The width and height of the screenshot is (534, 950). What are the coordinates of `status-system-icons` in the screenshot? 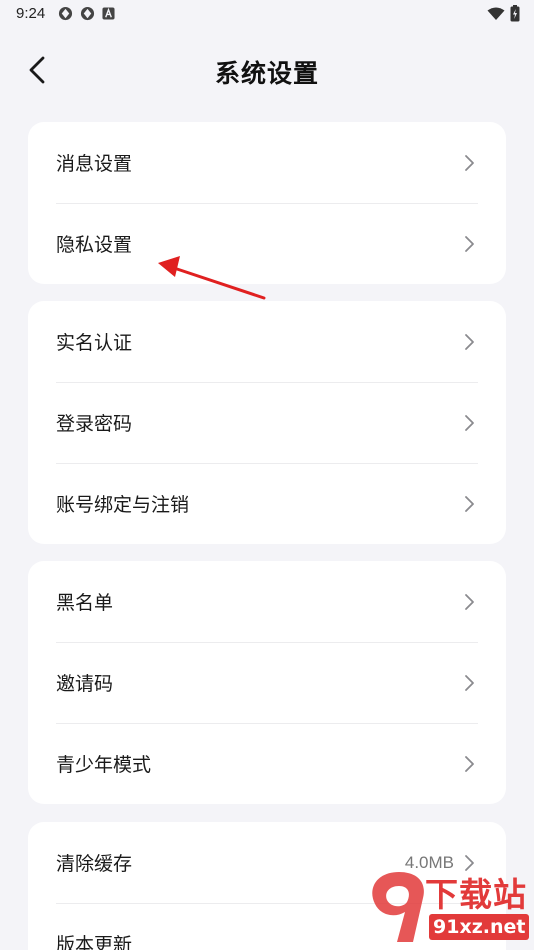 It's located at (503, 13).